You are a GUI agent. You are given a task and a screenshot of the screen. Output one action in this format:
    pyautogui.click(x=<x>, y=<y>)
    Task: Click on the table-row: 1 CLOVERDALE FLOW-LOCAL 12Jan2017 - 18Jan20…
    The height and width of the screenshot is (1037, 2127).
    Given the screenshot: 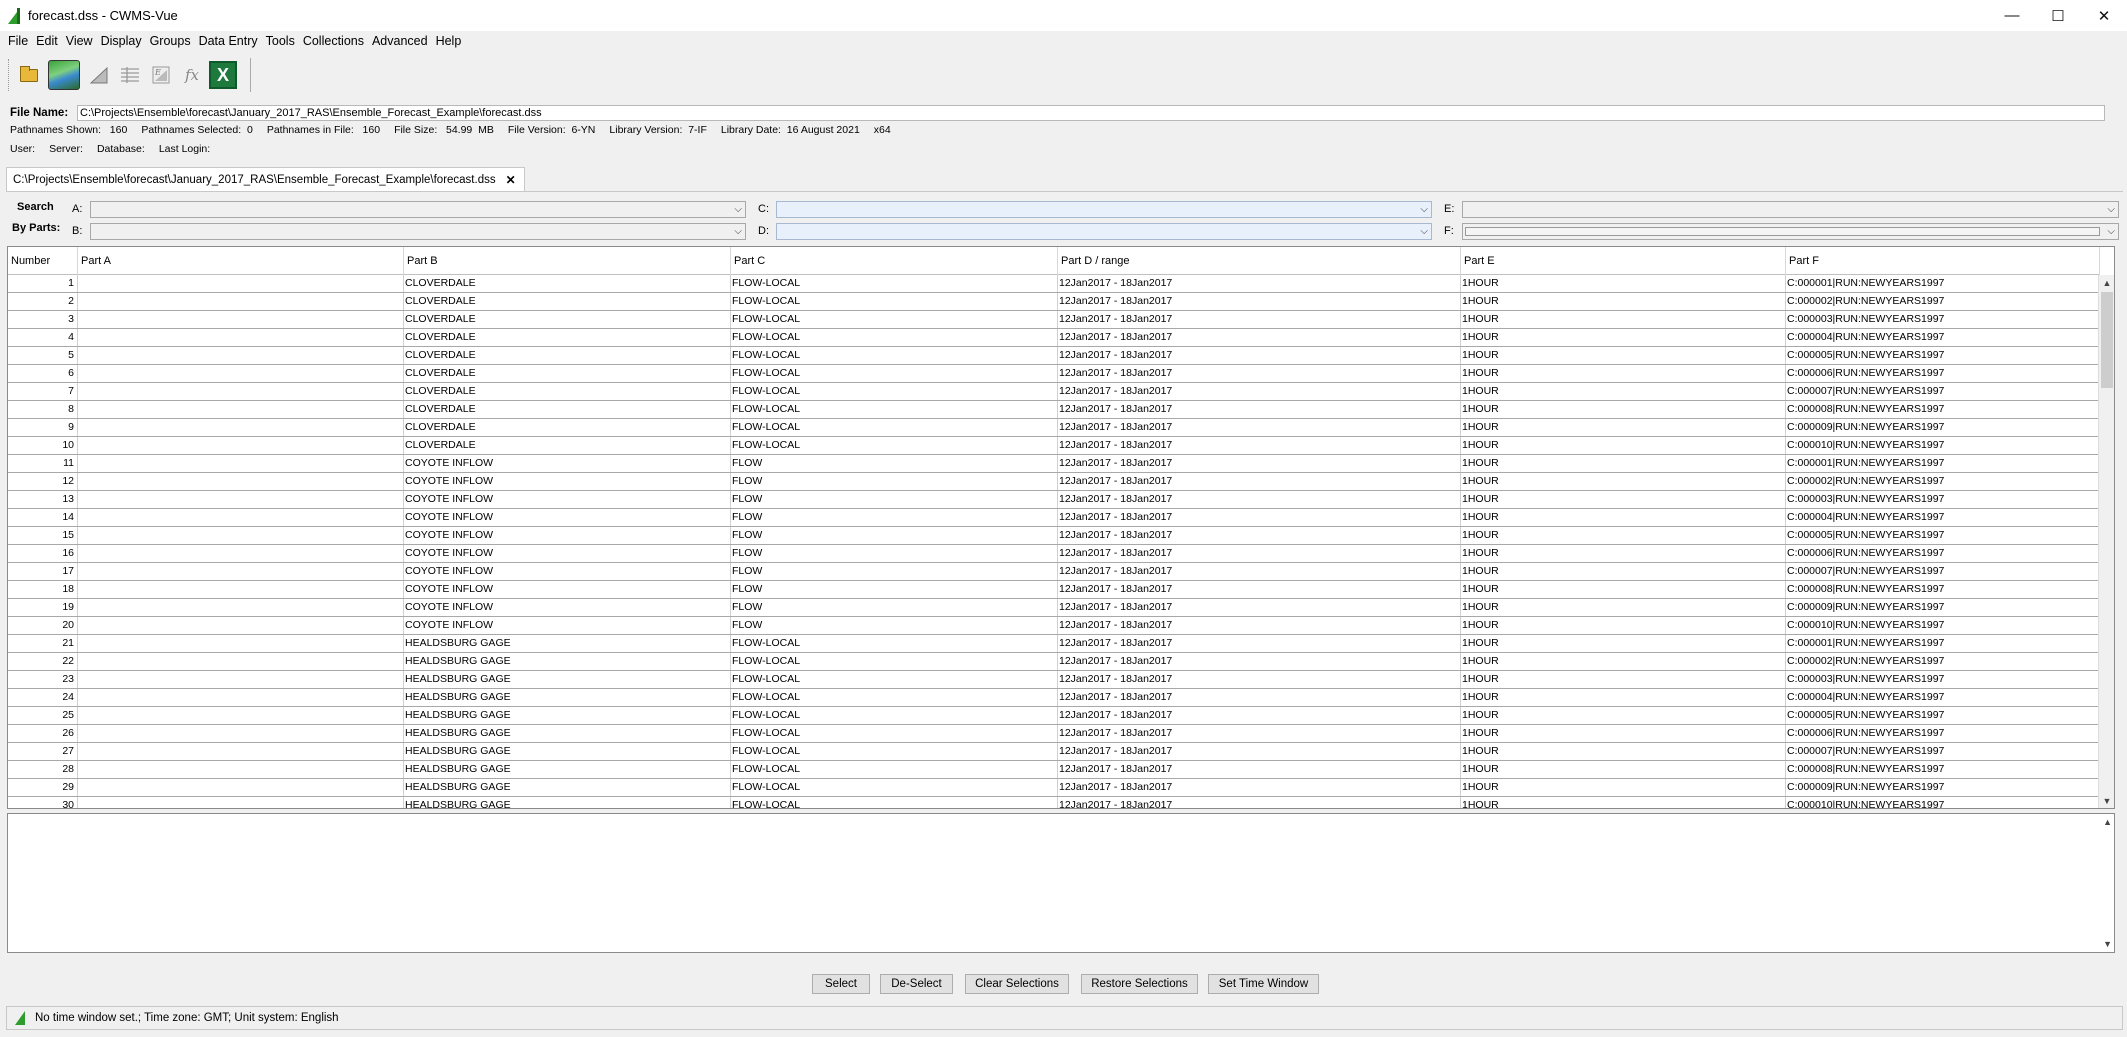 What is the action you would take?
    pyautogui.click(x=1054, y=284)
    